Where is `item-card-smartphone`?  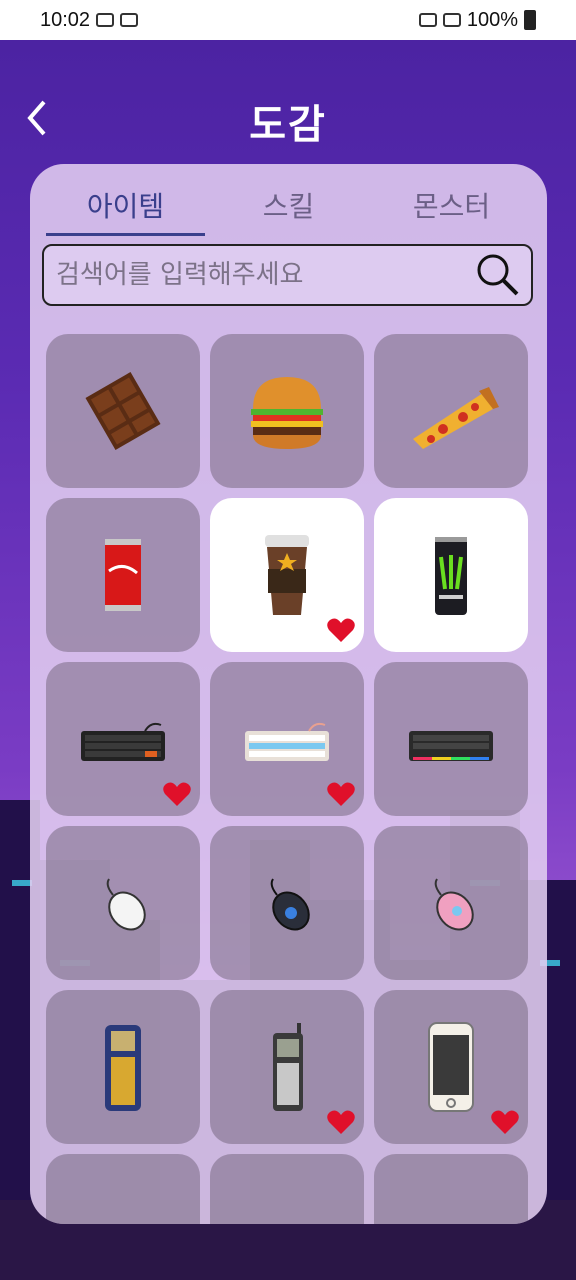
item-card-smartphone is located at coordinates (451, 1067).